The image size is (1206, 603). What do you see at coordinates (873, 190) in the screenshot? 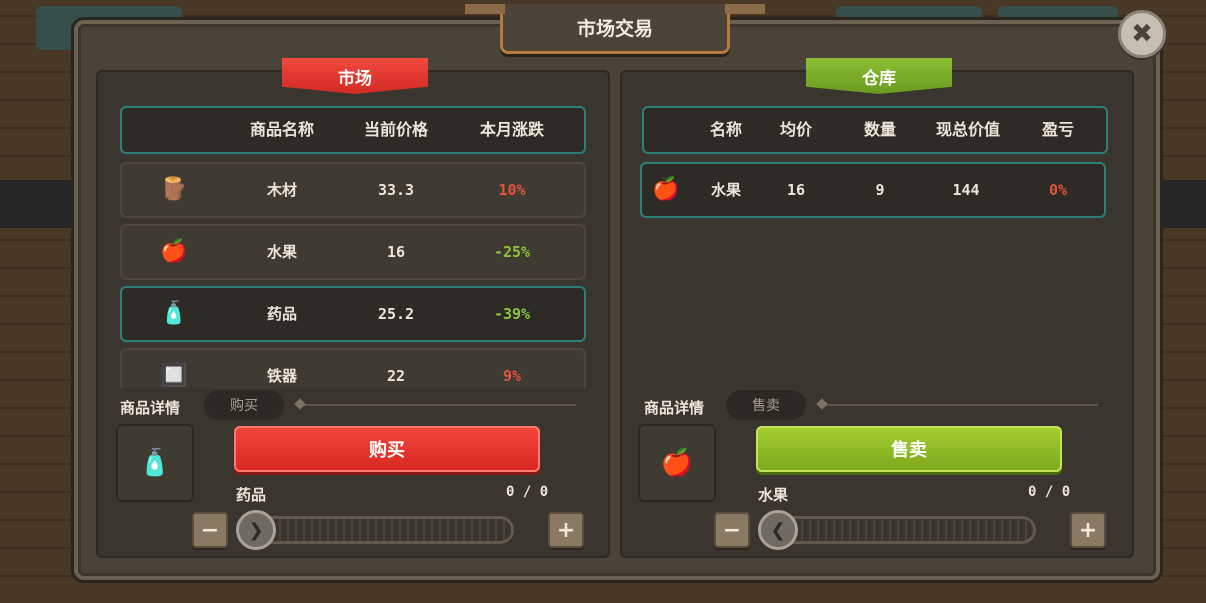
I see `warehouse-row-fruit: 🍎 水果 16 9 144 0%` at bounding box center [873, 190].